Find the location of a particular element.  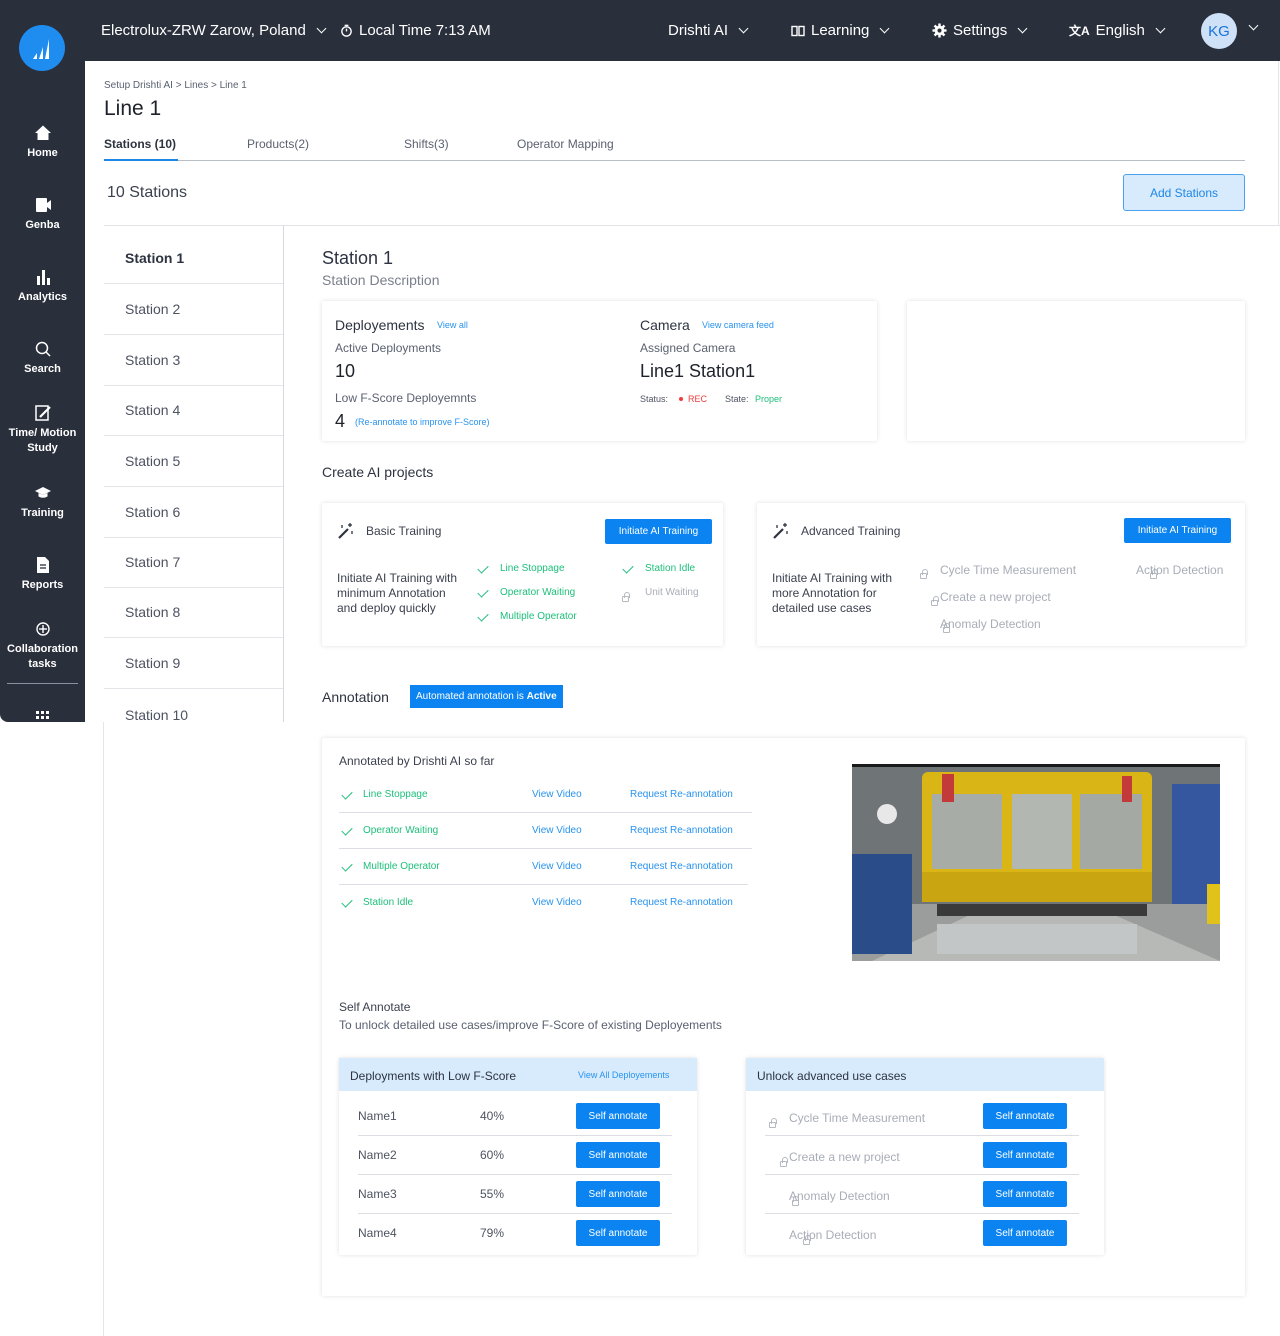

stopwatch-icon is located at coordinates (346, 30).